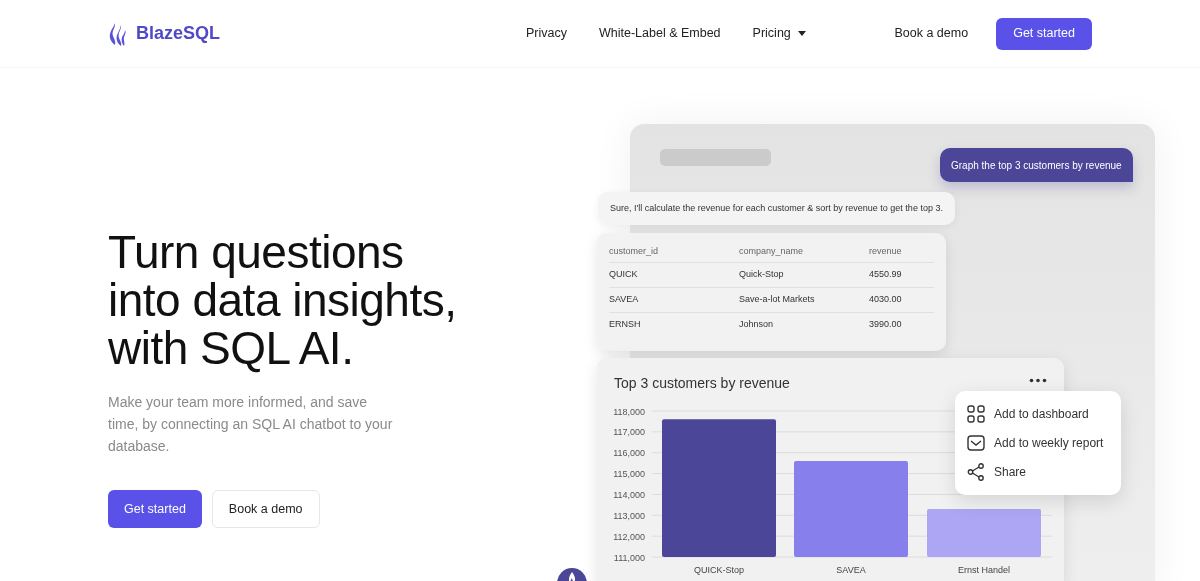 Image resolution: width=1200 pixels, height=581 pixels. What do you see at coordinates (1036, 165) in the screenshot?
I see `user-message: Graph the top 3 customers by revenue` at bounding box center [1036, 165].